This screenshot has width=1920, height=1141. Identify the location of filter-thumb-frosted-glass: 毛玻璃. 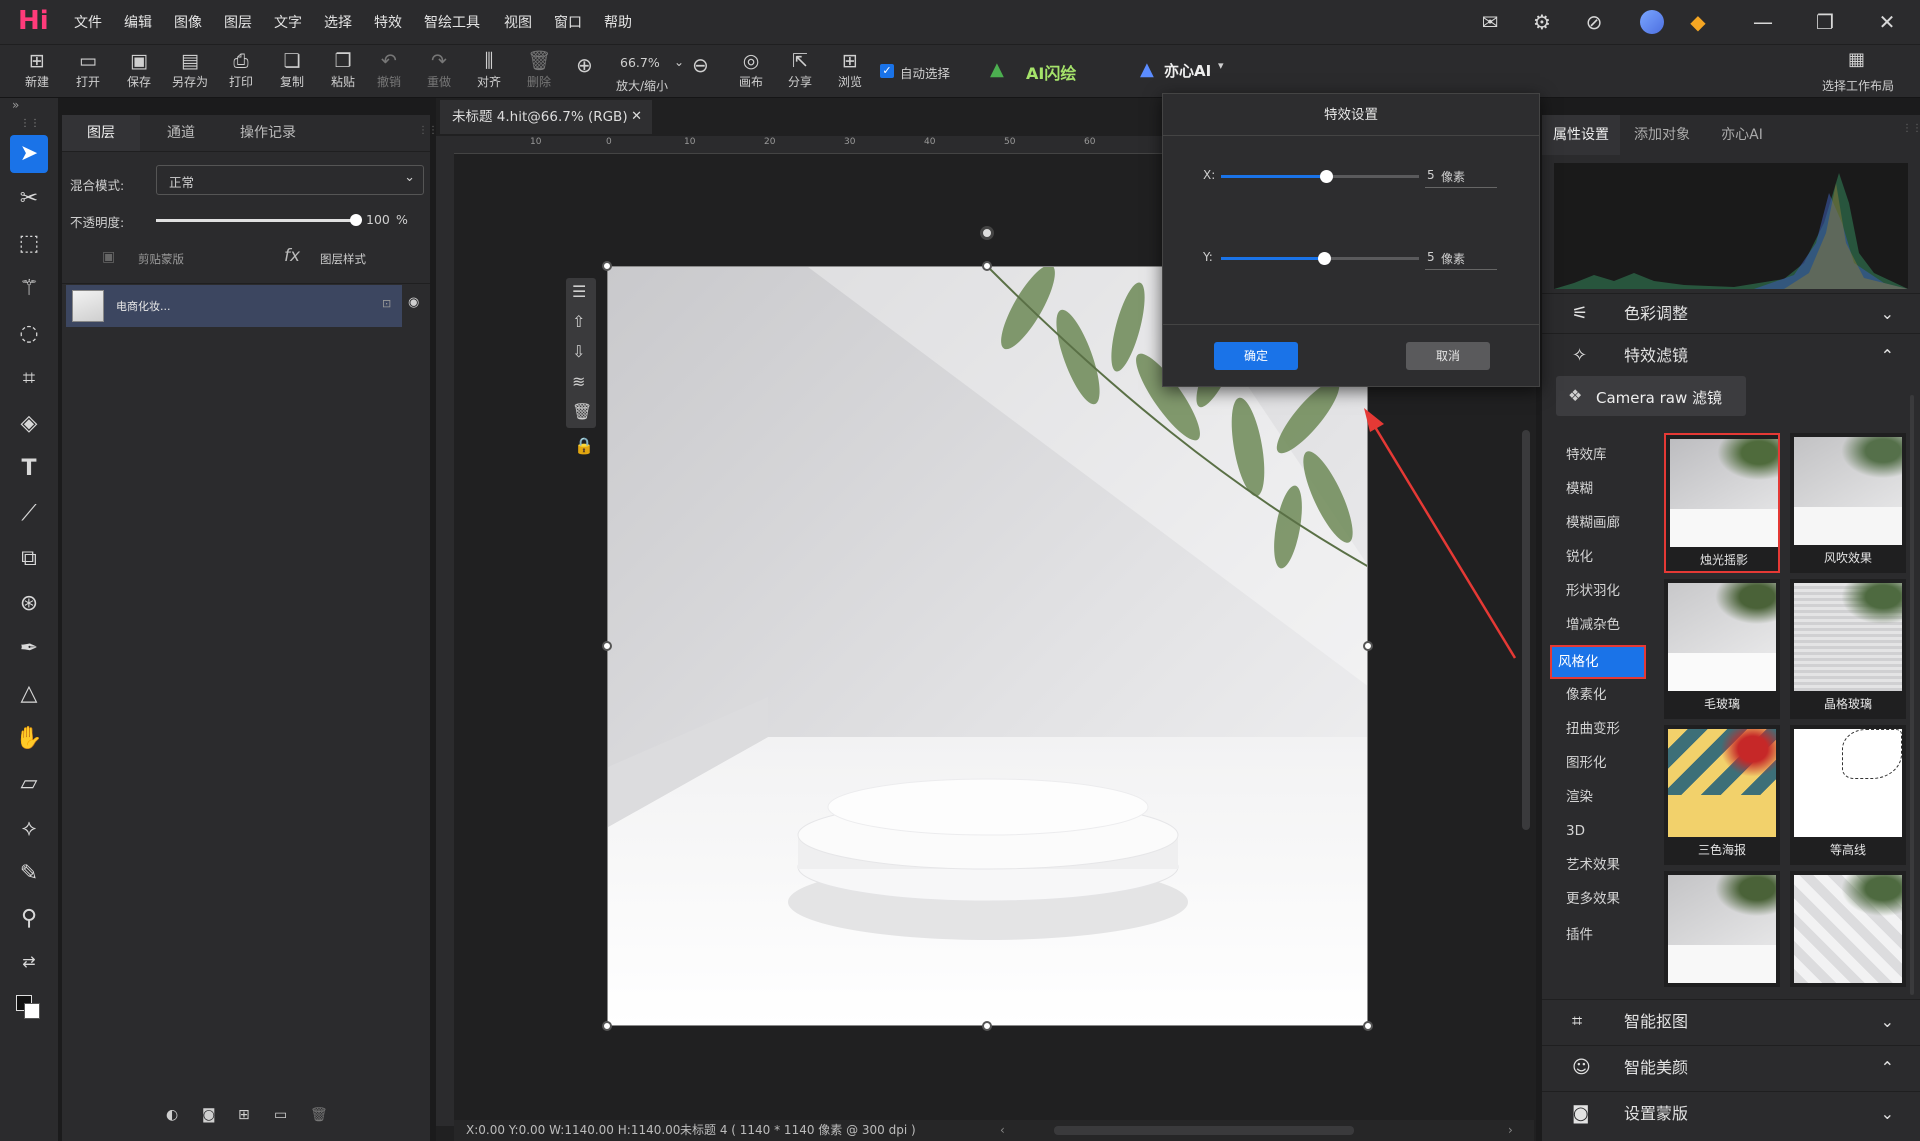
(1722, 649).